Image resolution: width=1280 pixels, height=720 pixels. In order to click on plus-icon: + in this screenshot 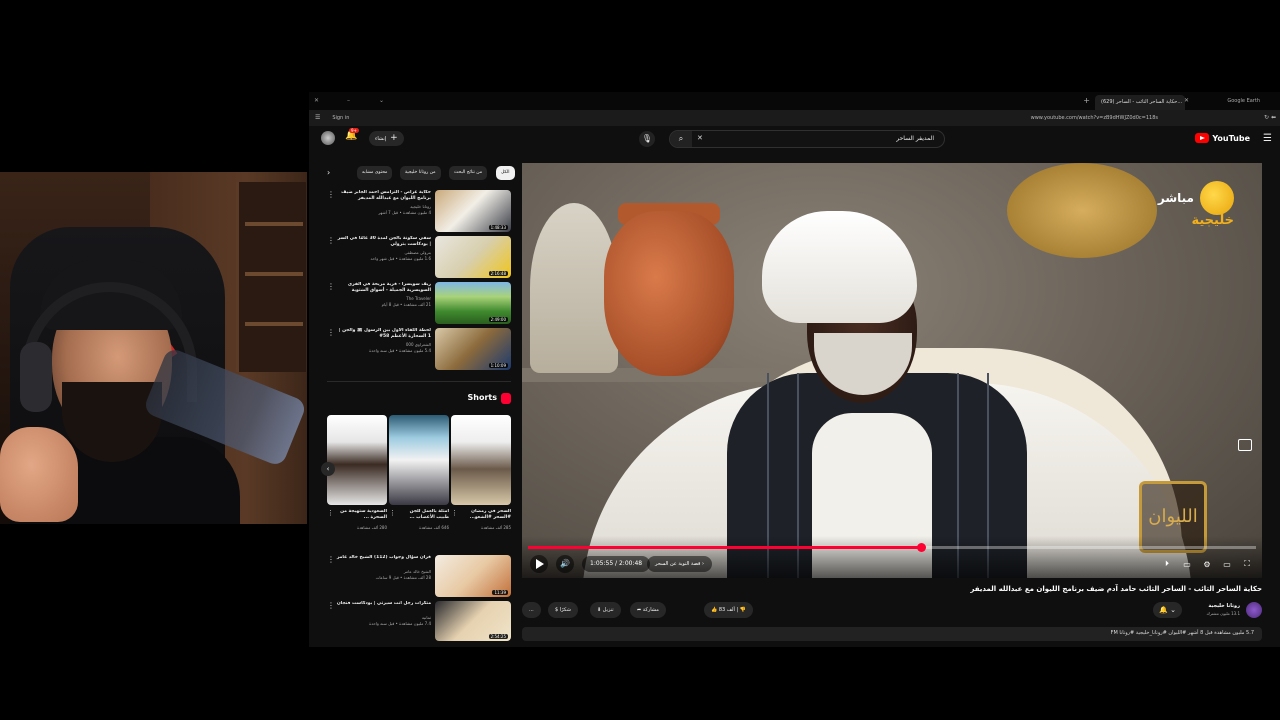, I will do `click(394, 138)`.